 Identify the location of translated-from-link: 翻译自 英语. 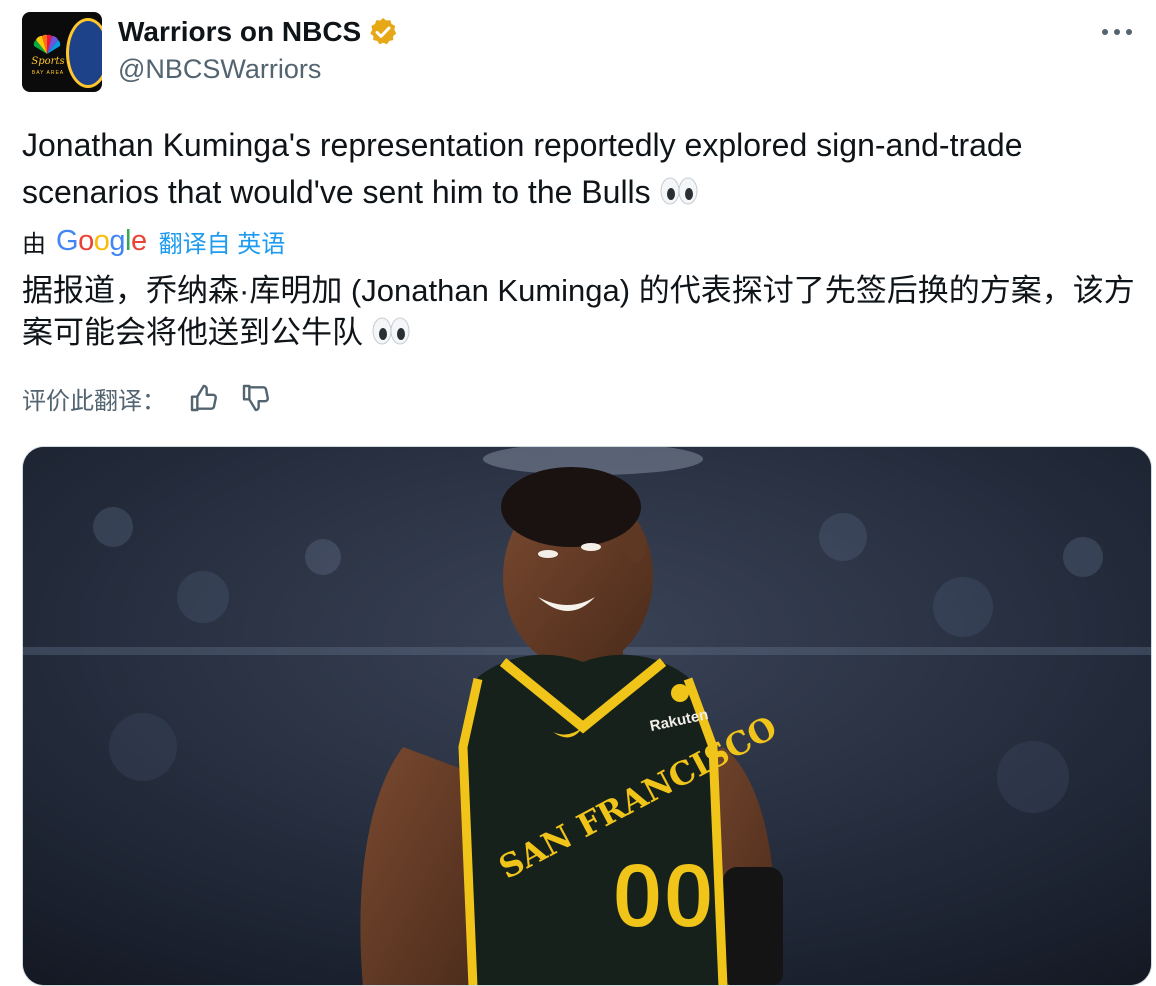
(222, 241).